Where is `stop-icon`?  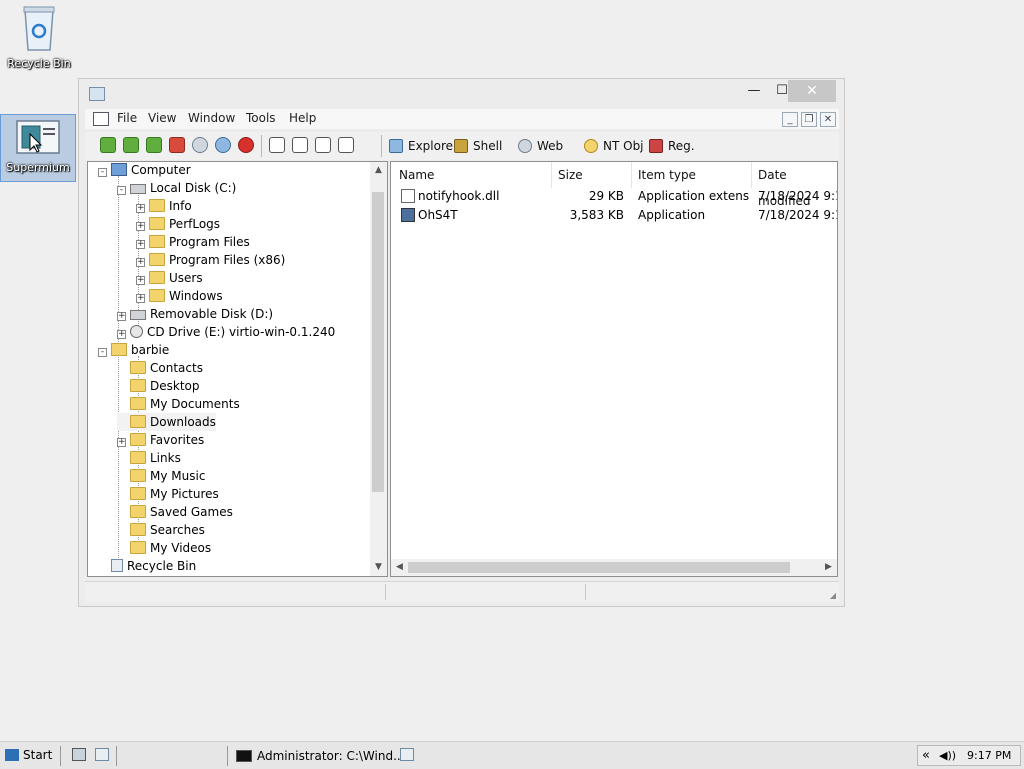 stop-icon is located at coordinates (246, 145).